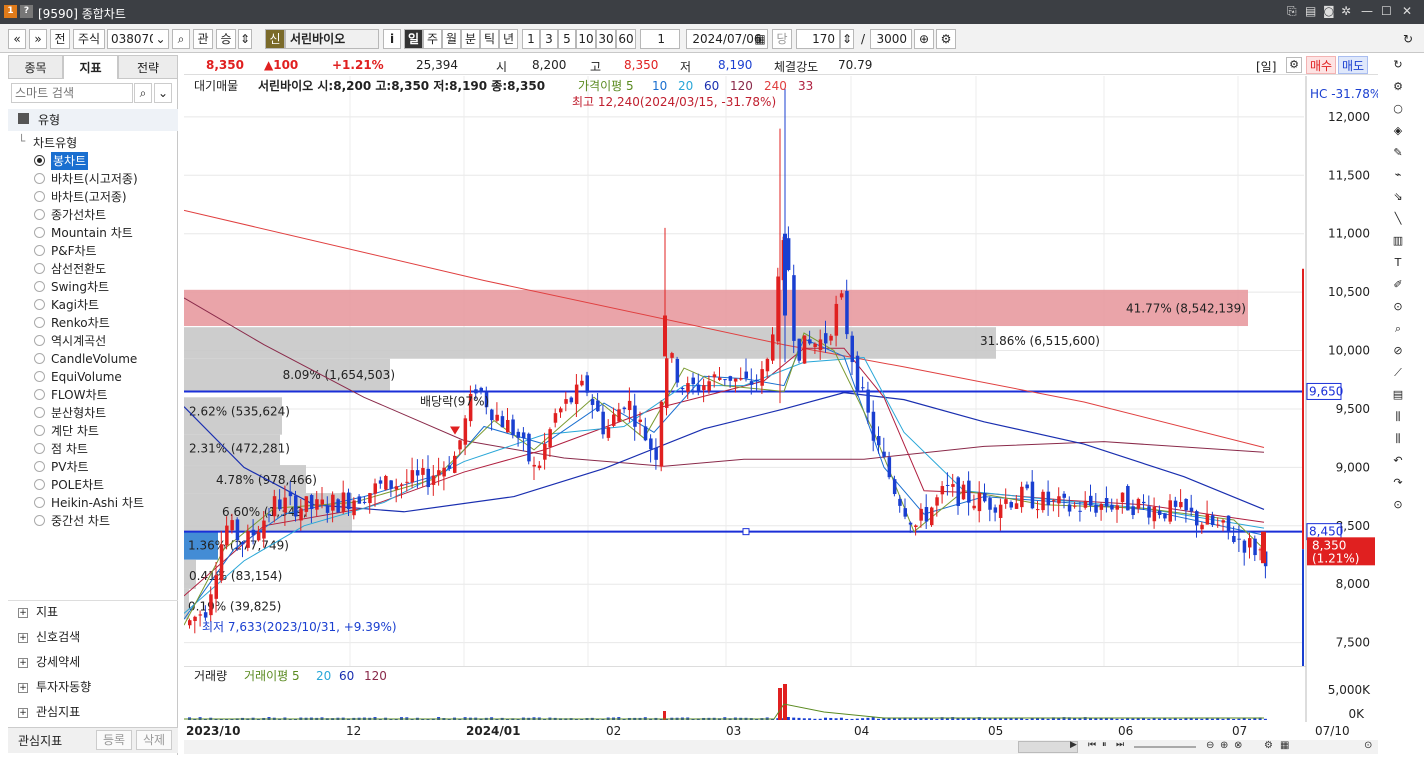 The image size is (1424, 764). What do you see at coordinates (1398, 461) in the screenshot?
I see `undo-icon: ↶` at bounding box center [1398, 461].